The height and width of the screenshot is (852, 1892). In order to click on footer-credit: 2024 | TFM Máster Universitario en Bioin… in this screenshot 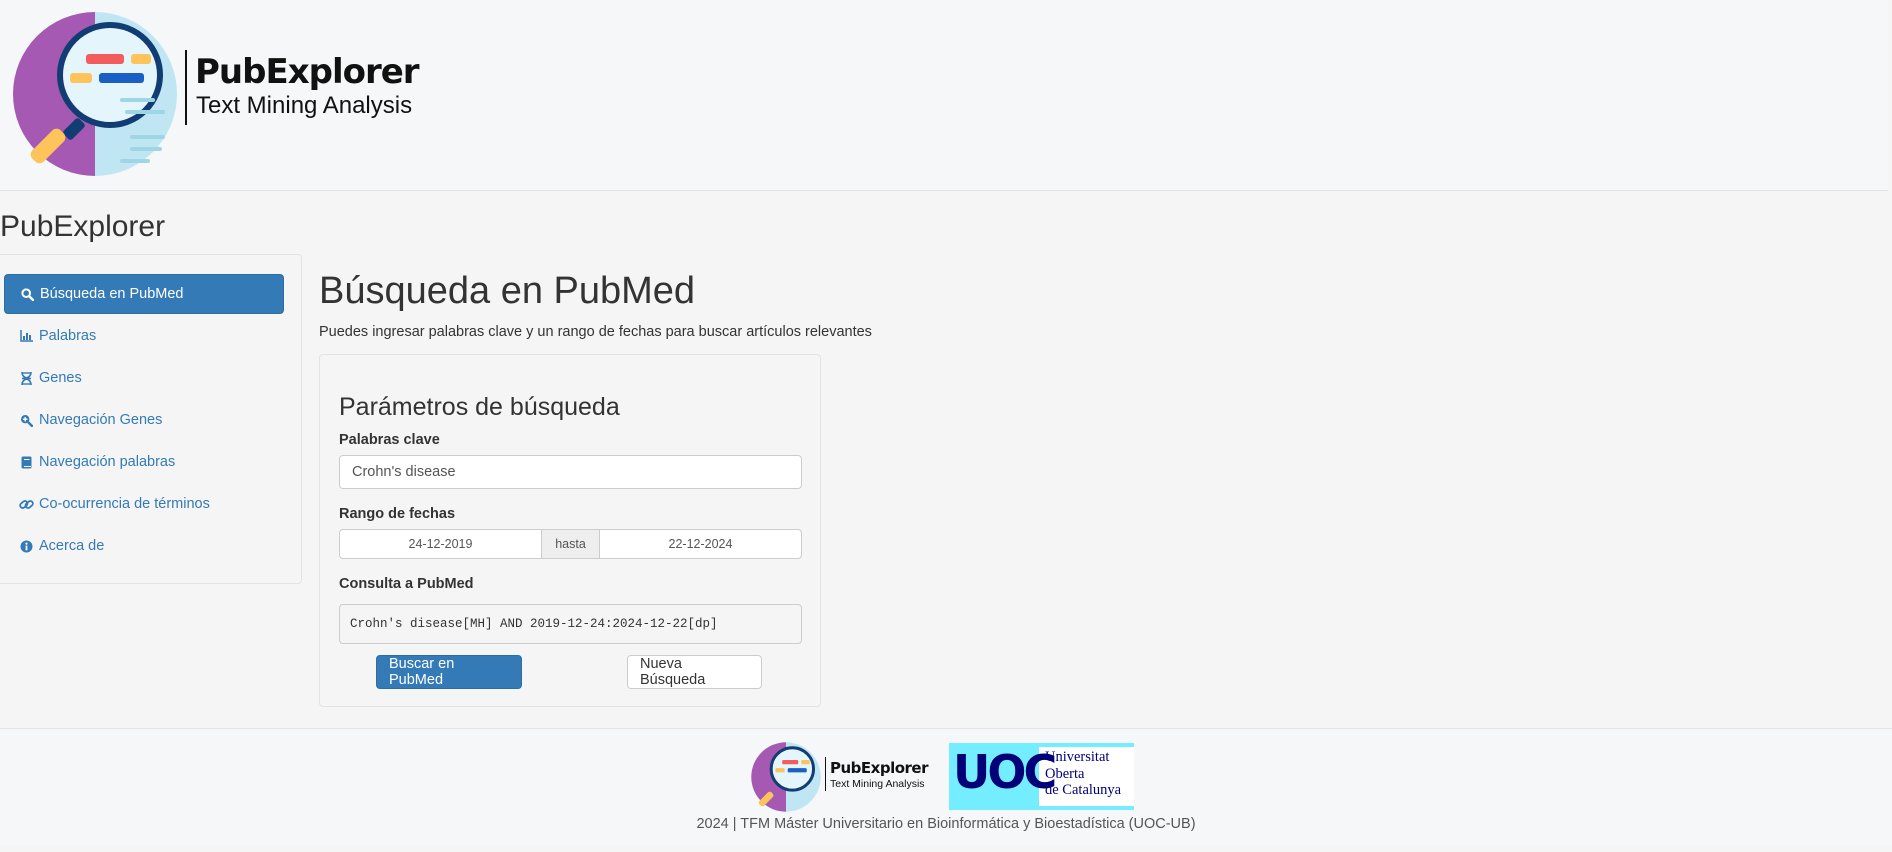, I will do `click(946, 824)`.